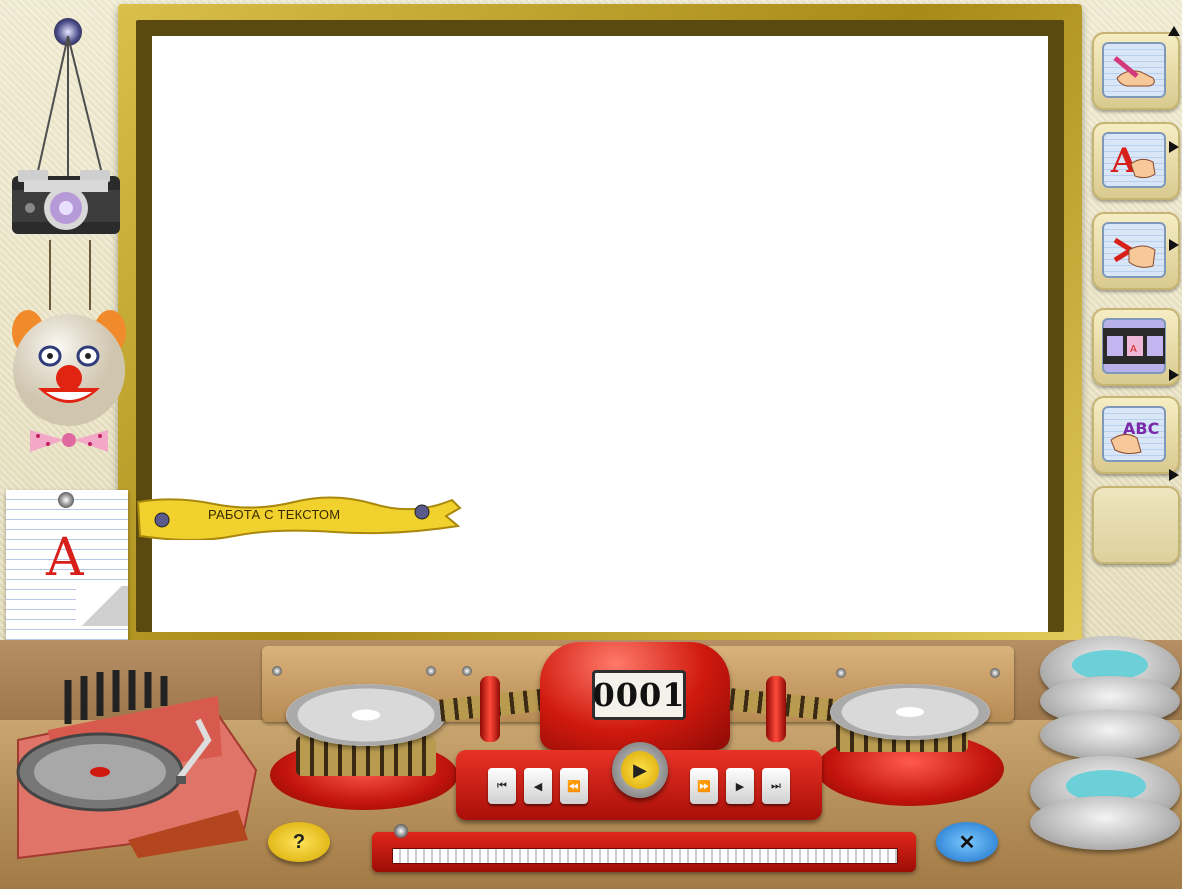 Image resolution: width=1182 pixels, height=889 pixels. Describe the element at coordinates (366, 715) in the screenshot. I see `left-reel` at that location.